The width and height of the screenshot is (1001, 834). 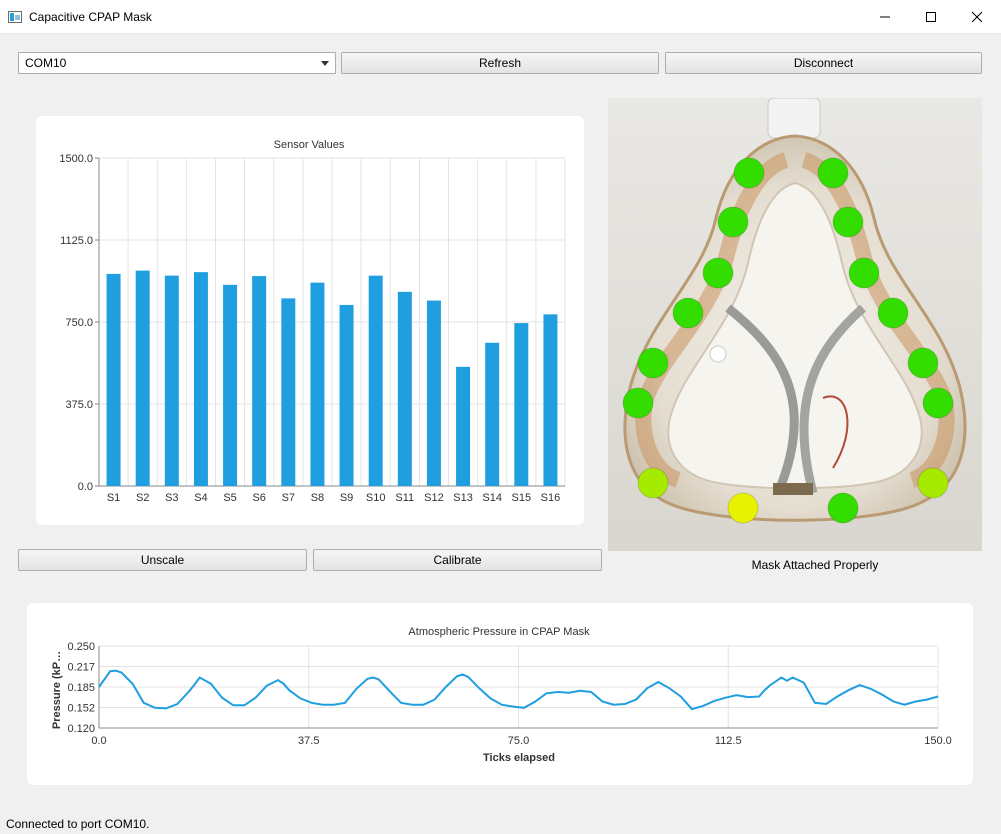 I want to click on bar-y-tick-label: 1500.0, so click(x=76, y=159).